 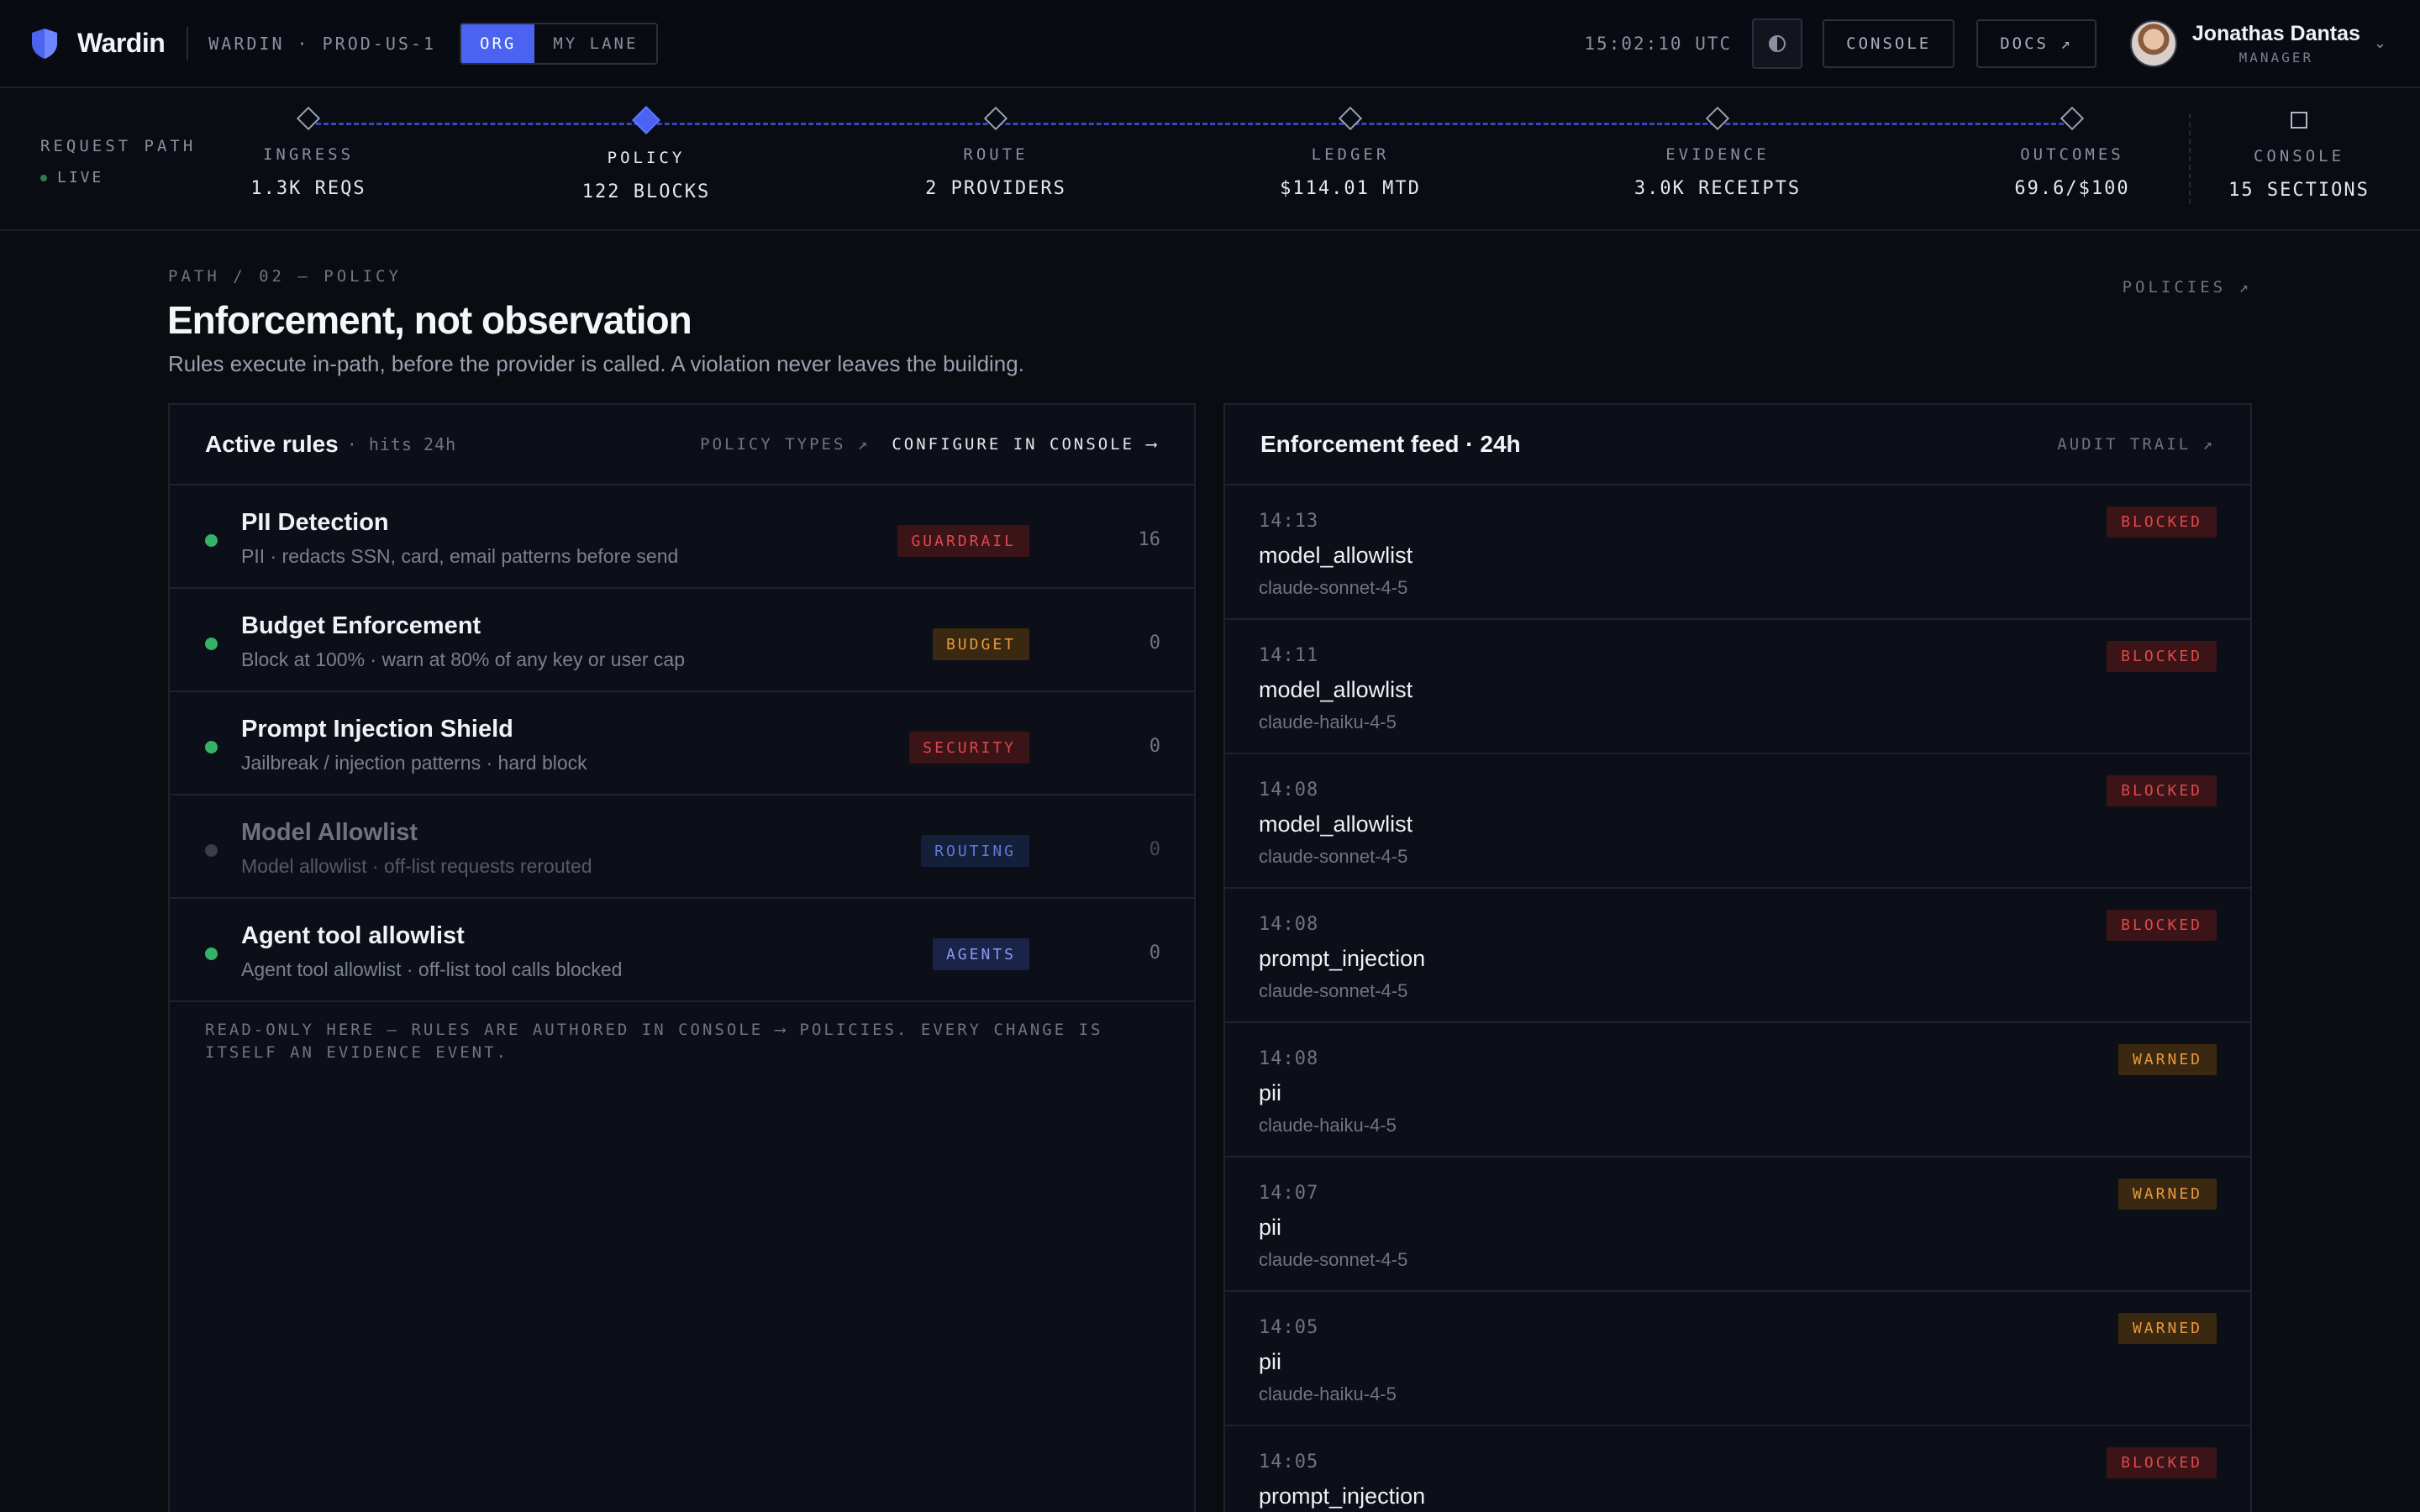 I want to click on console-button: CONSOLE, so click(x=1889, y=43).